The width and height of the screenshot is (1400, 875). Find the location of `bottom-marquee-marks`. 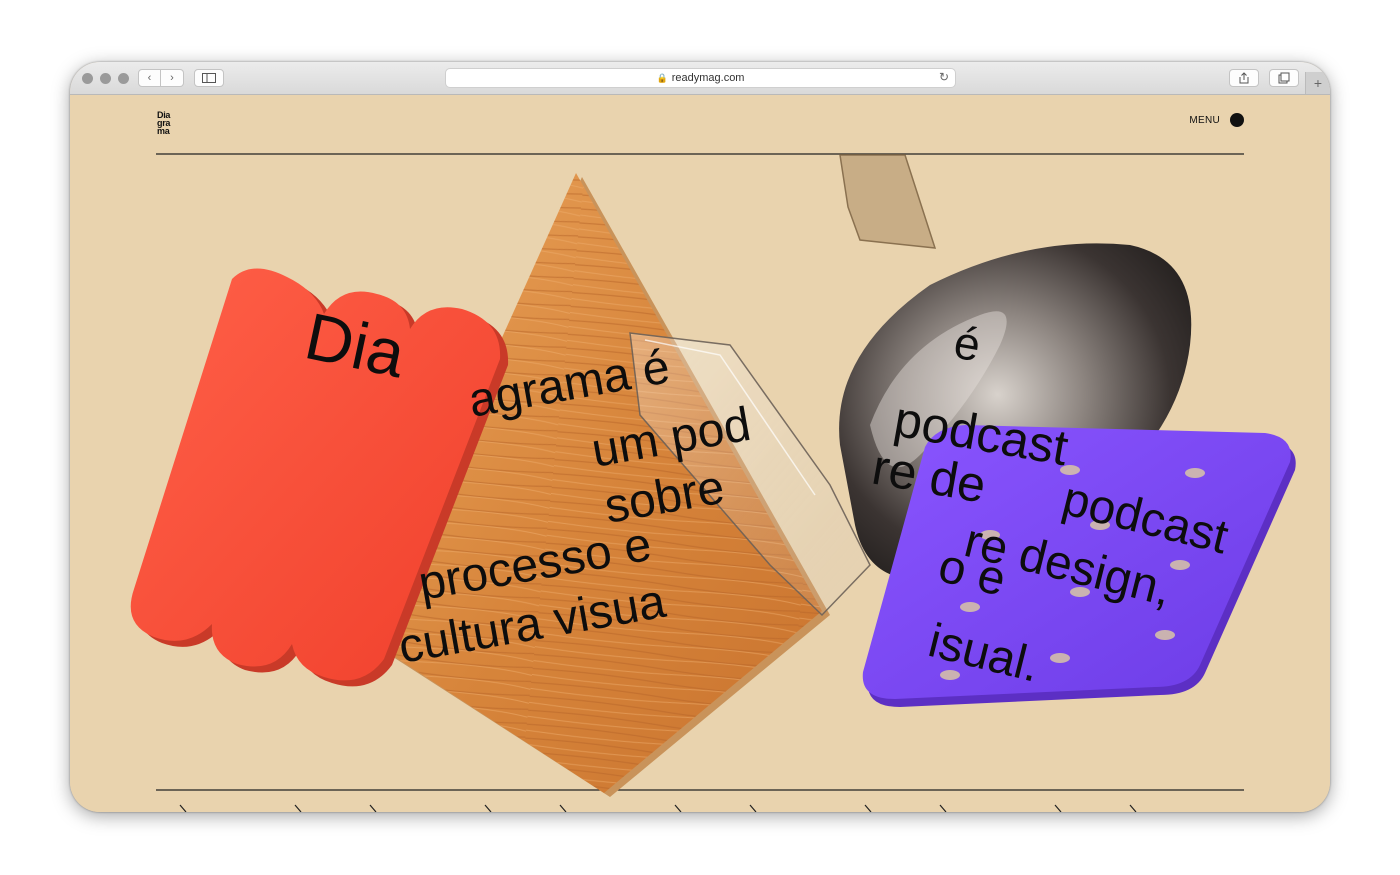

bottom-marquee-marks is located at coordinates (658, 808).